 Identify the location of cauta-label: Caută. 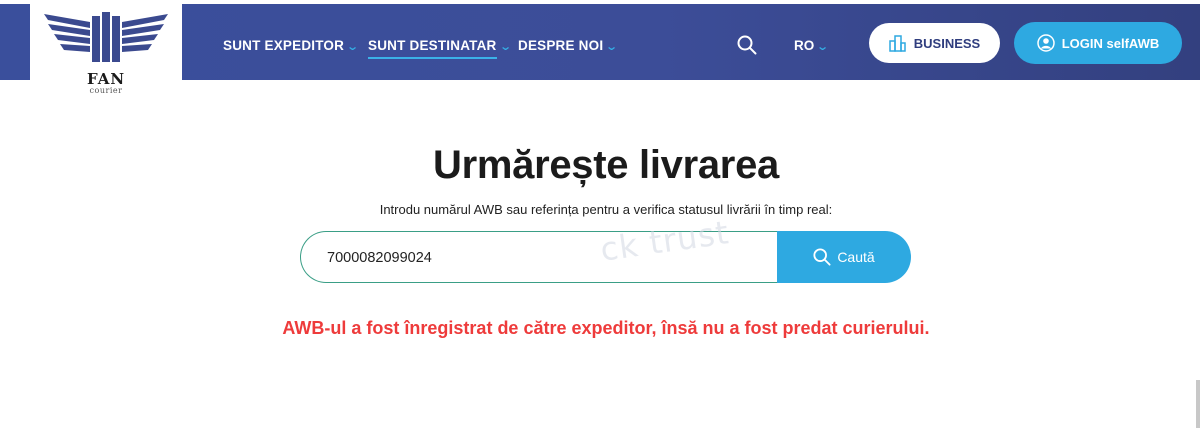
(856, 257).